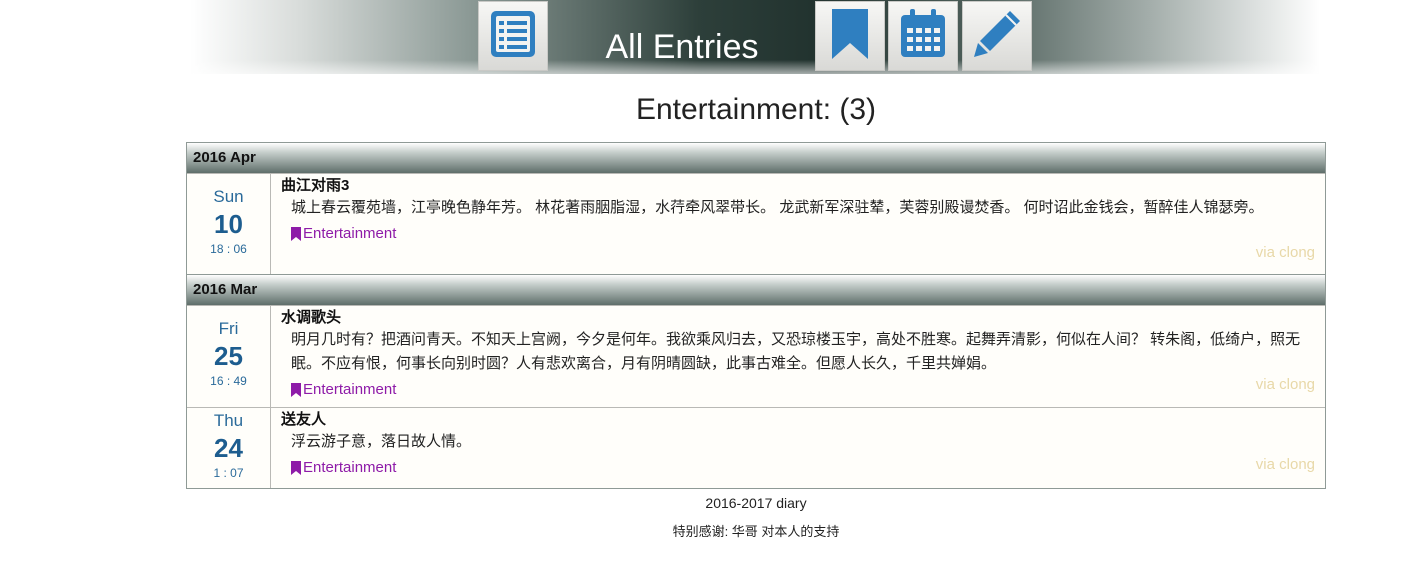 The image size is (1407, 586). I want to click on entry-day: 24, so click(228, 448).